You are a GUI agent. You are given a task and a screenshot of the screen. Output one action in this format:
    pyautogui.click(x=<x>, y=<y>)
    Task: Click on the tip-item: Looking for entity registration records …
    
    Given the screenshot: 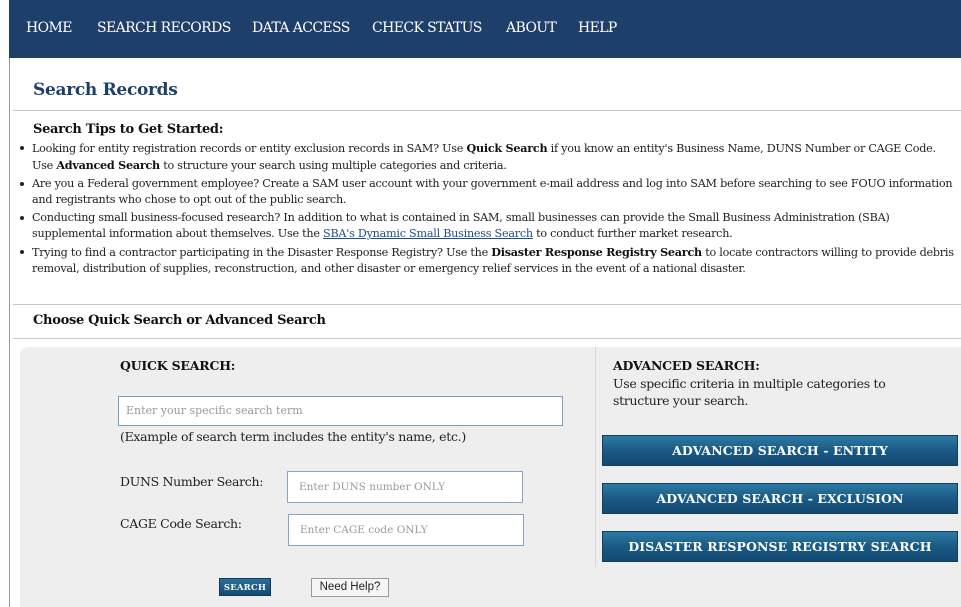 What is the action you would take?
    pyautogui.click(x=487, y=157)
    